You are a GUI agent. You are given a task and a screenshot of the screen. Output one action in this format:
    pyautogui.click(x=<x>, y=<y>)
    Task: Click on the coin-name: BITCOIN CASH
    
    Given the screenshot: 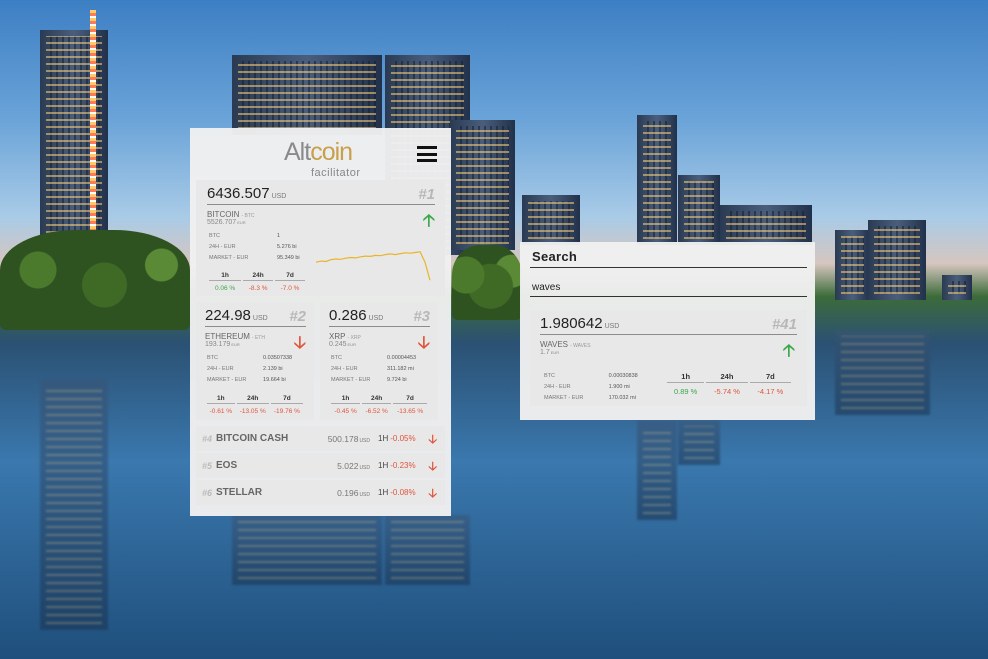 What is the action you would take?
    pyautogui.click(x=252, y=438)
    